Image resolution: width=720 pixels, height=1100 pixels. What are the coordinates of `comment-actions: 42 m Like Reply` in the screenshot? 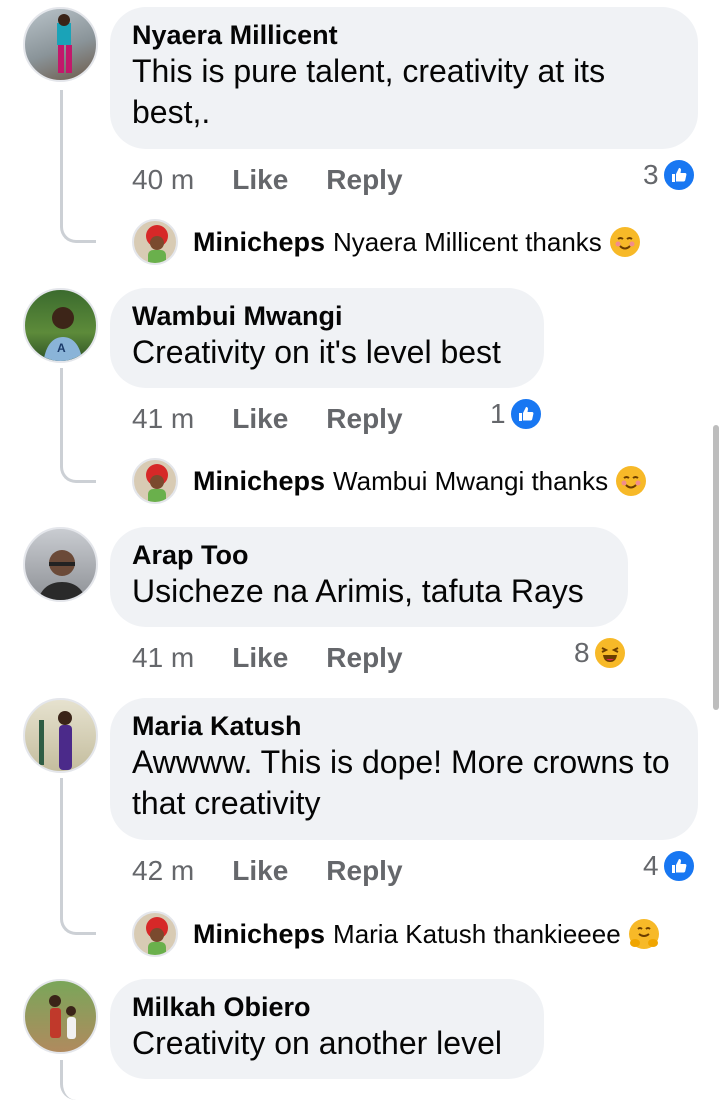 It's located at (267, 871).